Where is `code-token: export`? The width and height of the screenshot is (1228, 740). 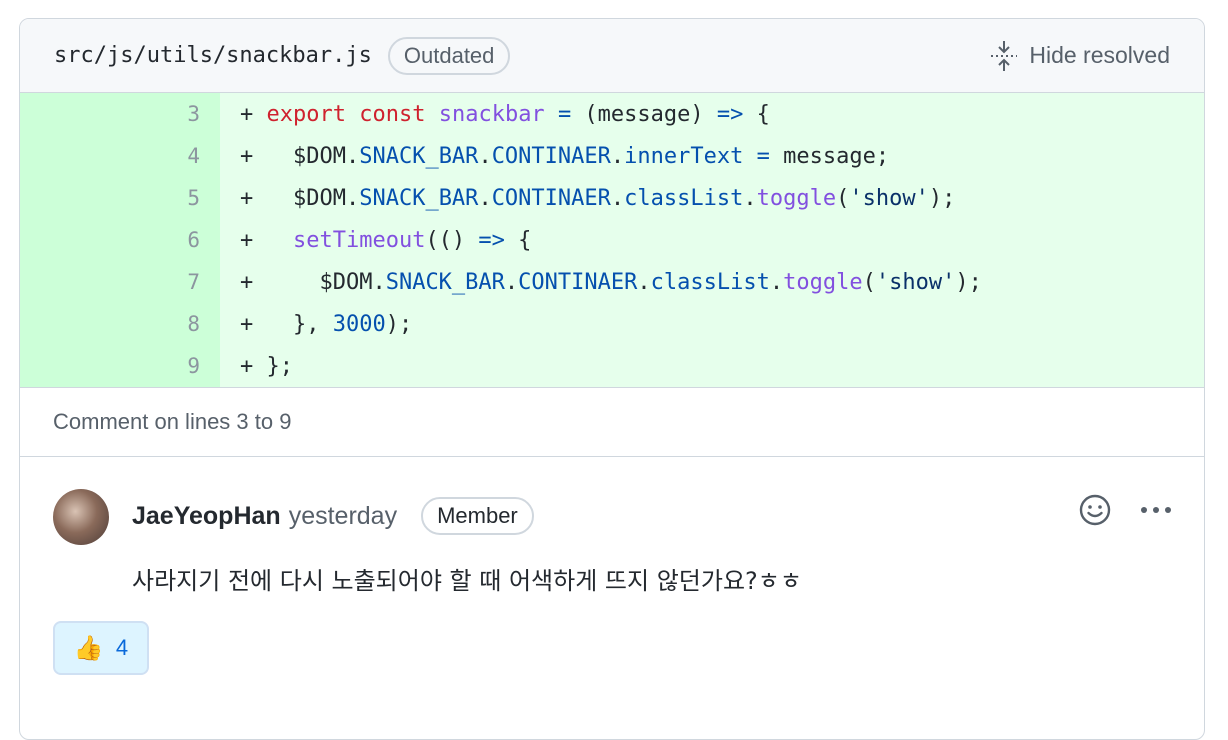
code-token: export is located at coordinates (306, 114).